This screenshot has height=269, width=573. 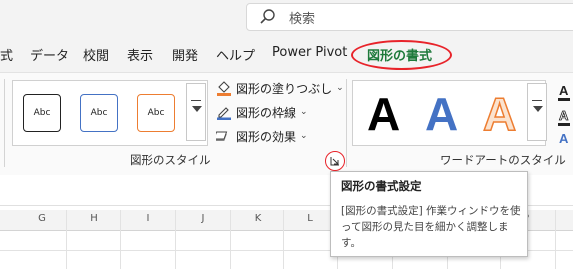 What do you see at coordinates (203, 218) in the screenshot?
I see `column-header-j: J` at bounding box center [203, 218].